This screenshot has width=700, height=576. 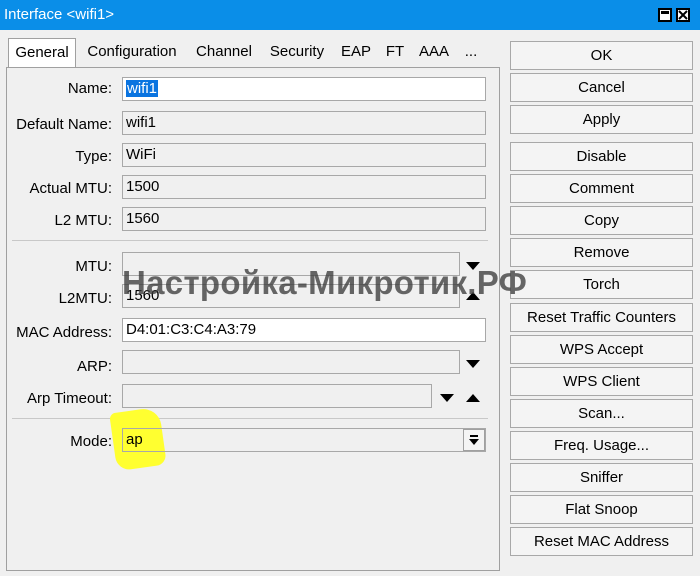 I want to click on default-name-label: Default Name:, so click(x=64, y=124).